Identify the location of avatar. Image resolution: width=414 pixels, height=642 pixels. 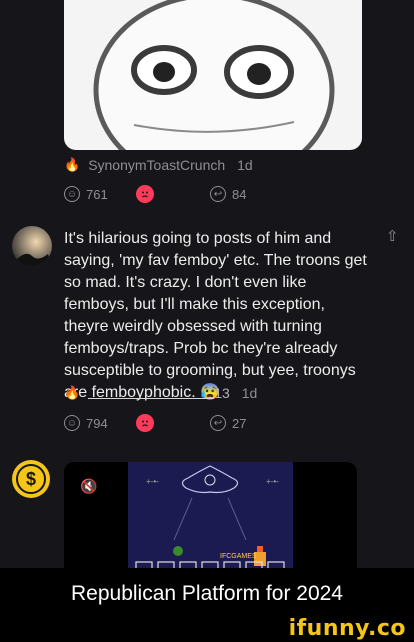
(32, 246).